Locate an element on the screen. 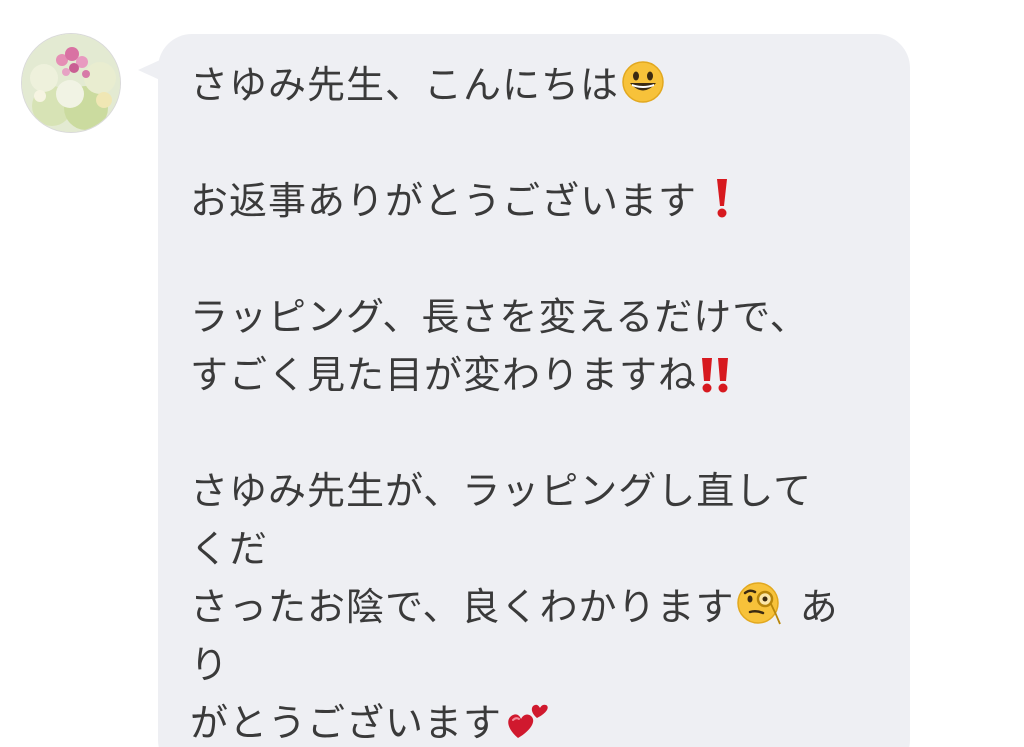 This screenshot has height=747, width=1024. message-line: すごく見た目が変わりますね is located at coordinates (540, 375).